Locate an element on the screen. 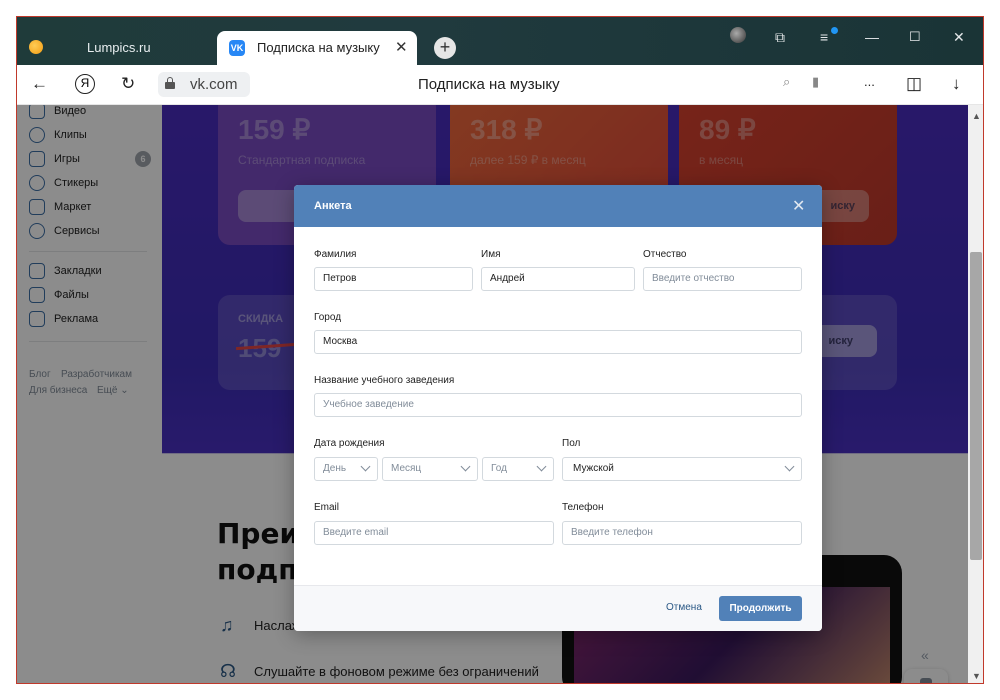 The width and height of the screenshot is (1000, 700). birth-month-select: Месяц is located at coordinates (430, 469).